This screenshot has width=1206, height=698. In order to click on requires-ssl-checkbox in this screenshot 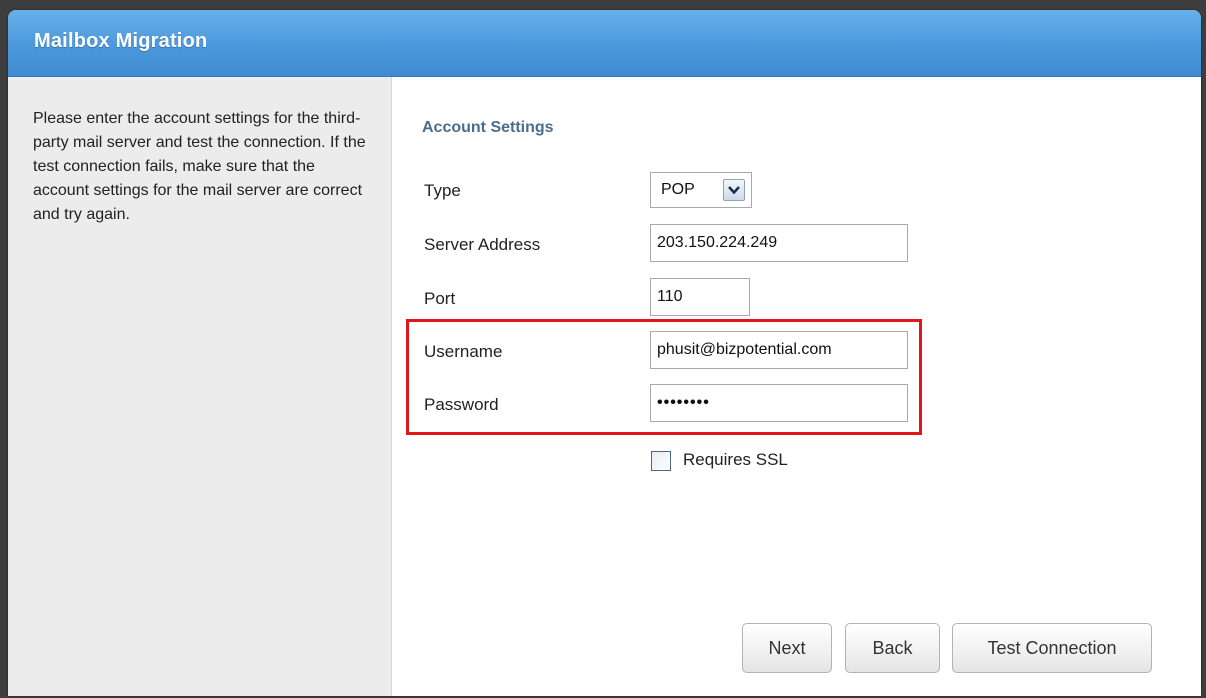, I will do `click(661, 461)`.